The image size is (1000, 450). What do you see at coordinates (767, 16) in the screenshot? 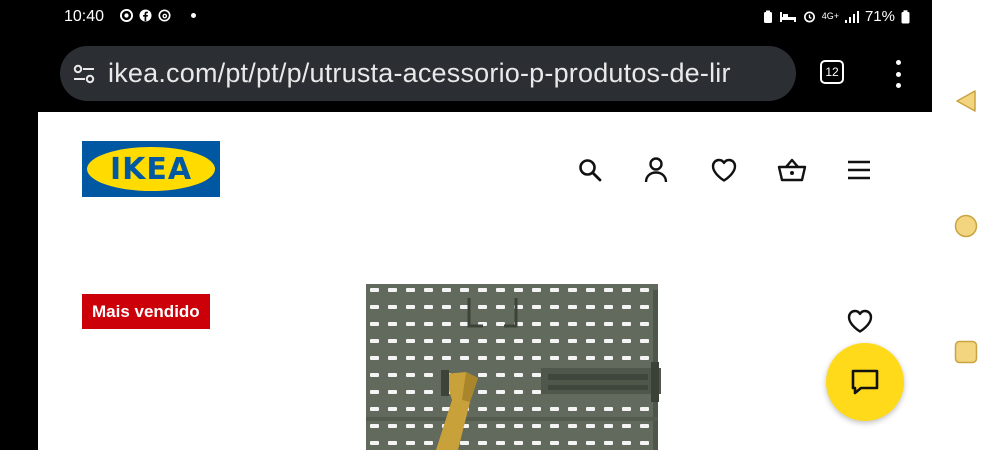
I see `battery-saver-icon` at bounding box center [767, 16].